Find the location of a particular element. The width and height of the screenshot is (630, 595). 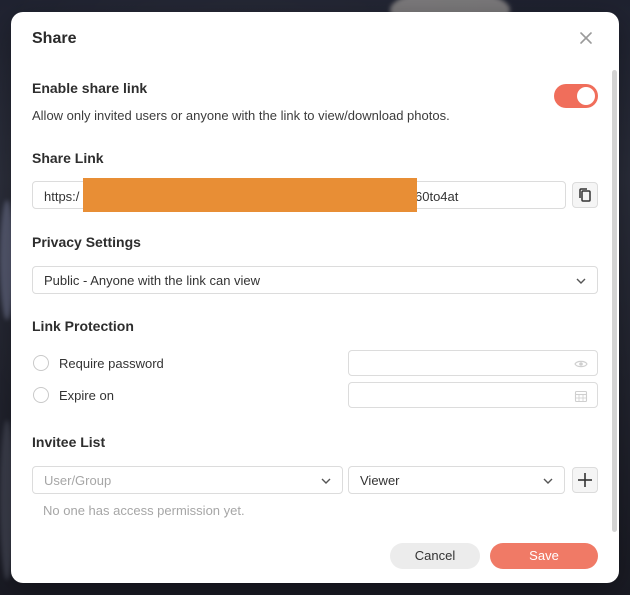

user-group-select: User/Group is located at coordinates (187, 480).